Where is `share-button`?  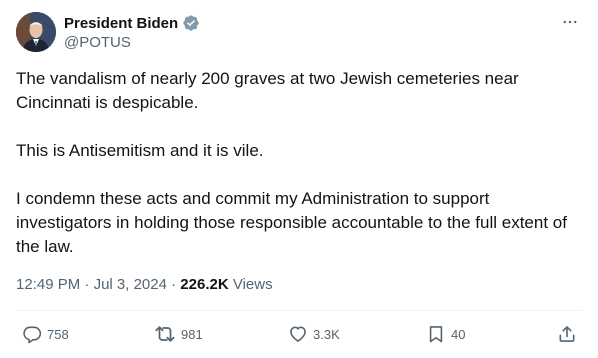
share-button is located at coordinates (567, 334).